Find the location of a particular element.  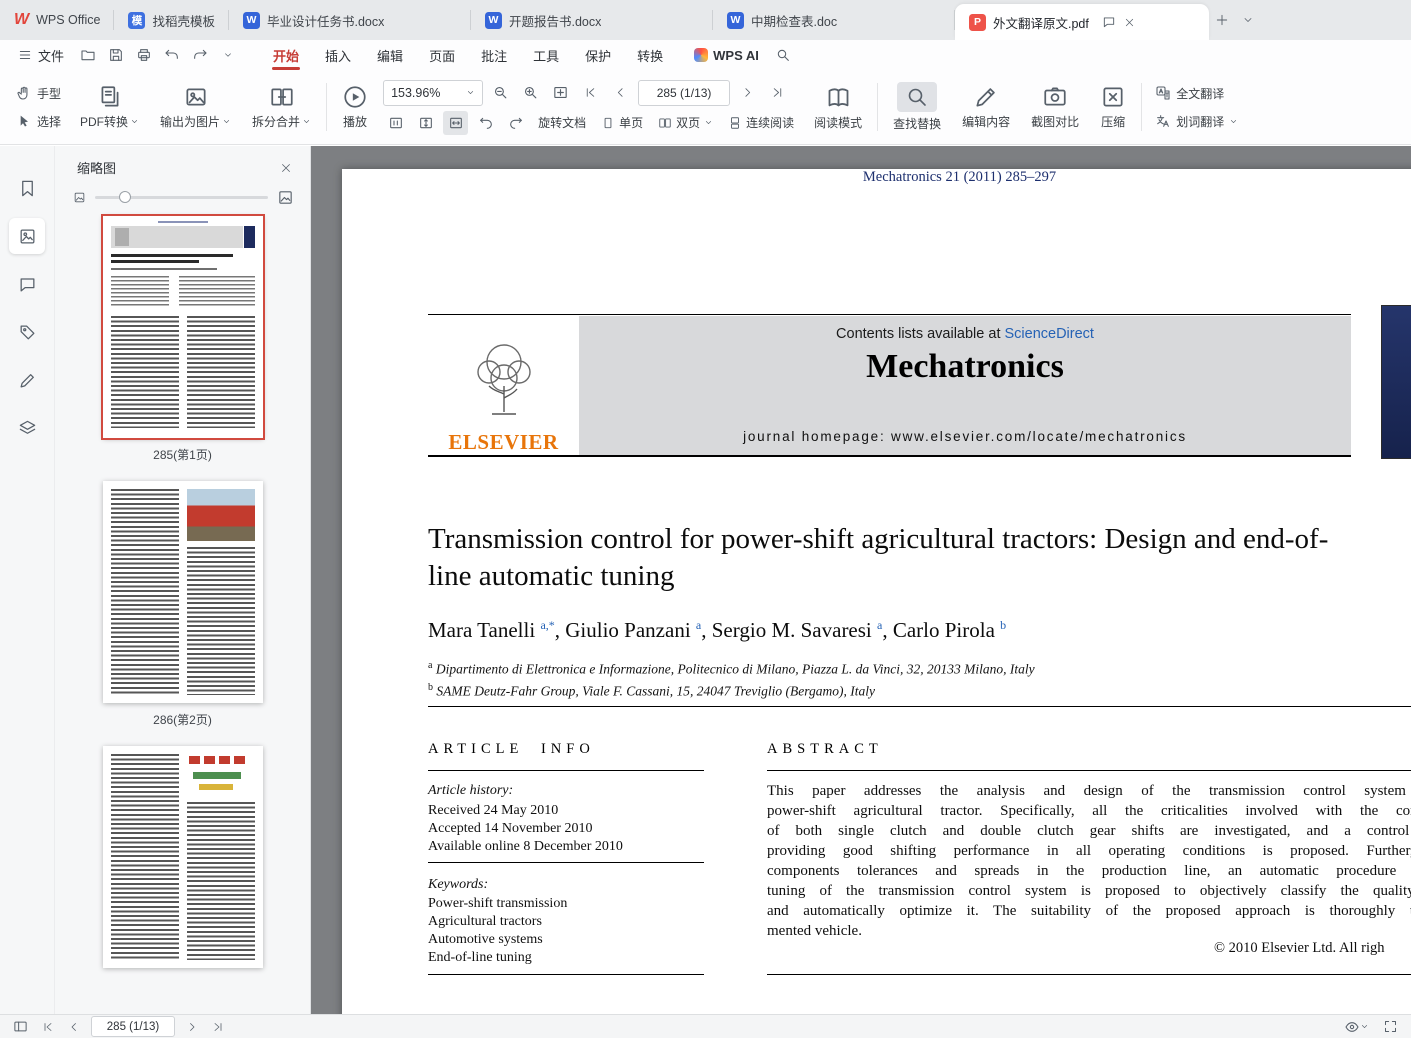

tab-document-3: W 中期检查表.doc is located at coordinates (834, 20).